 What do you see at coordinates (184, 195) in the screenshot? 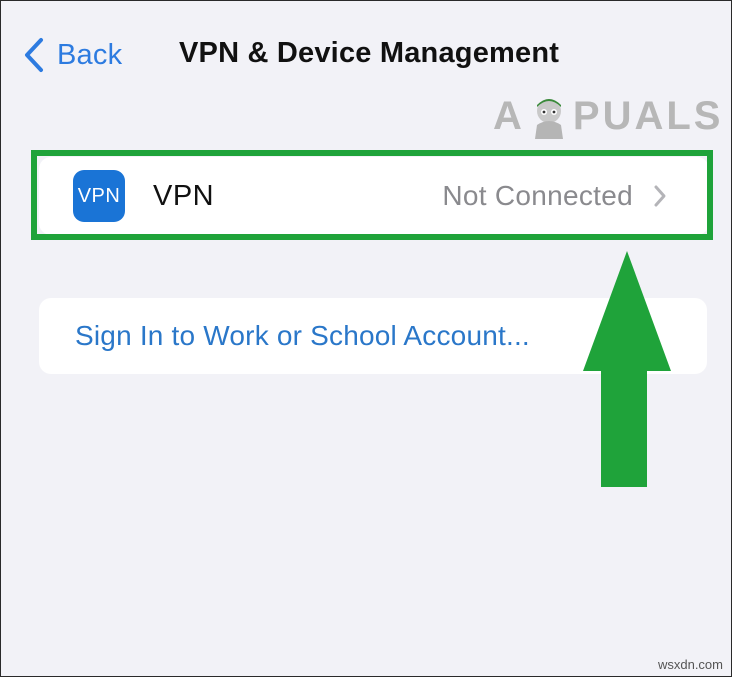
I see `vpn-label: VPN` at bounding box center [184, 195].